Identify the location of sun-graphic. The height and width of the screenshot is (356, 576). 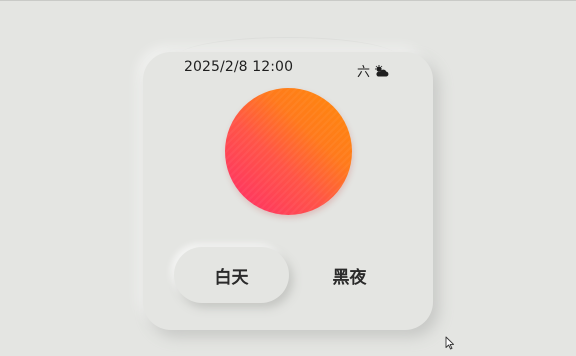
(288, 151).